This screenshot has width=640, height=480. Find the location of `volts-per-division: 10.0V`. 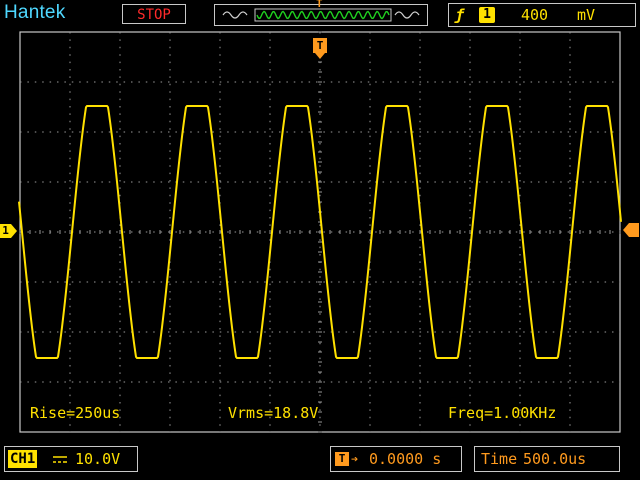

volts-per-division: 10.0V is located at coordinates (98, 459).